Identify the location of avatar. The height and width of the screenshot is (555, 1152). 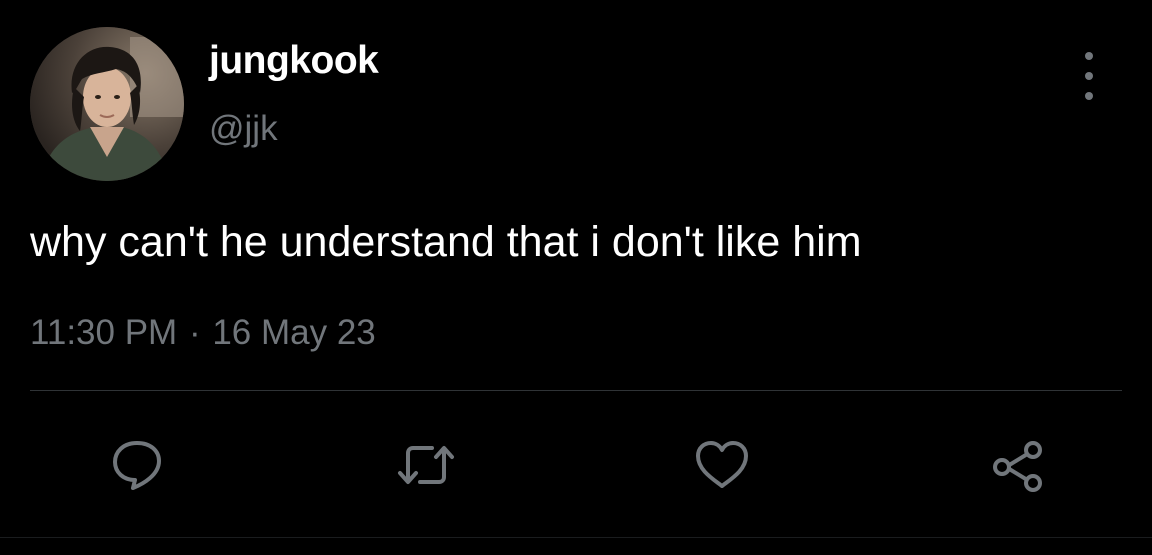
(107, 104).